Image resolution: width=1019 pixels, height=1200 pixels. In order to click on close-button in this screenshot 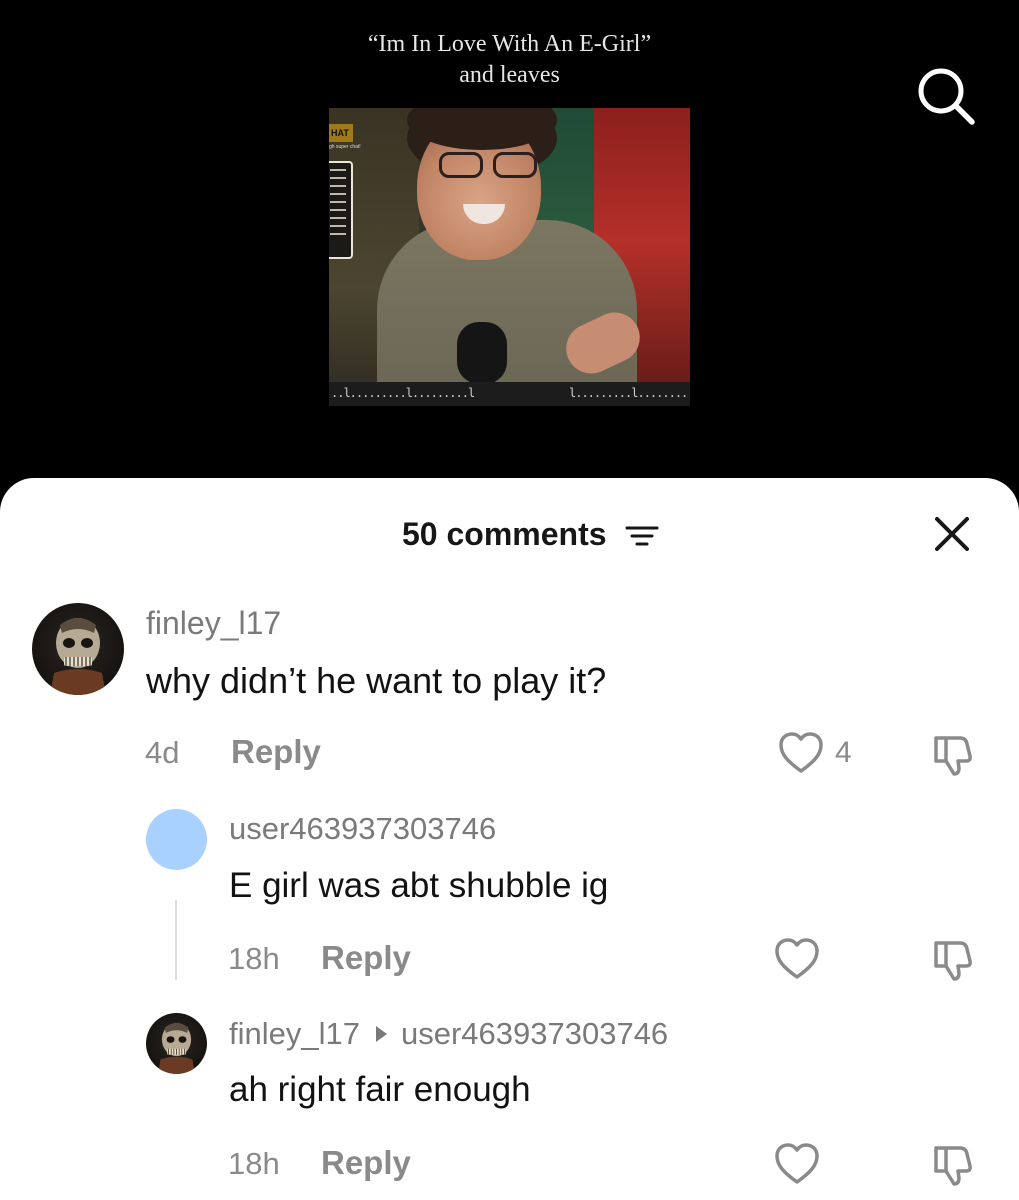, I will do `click(952, 534)`.